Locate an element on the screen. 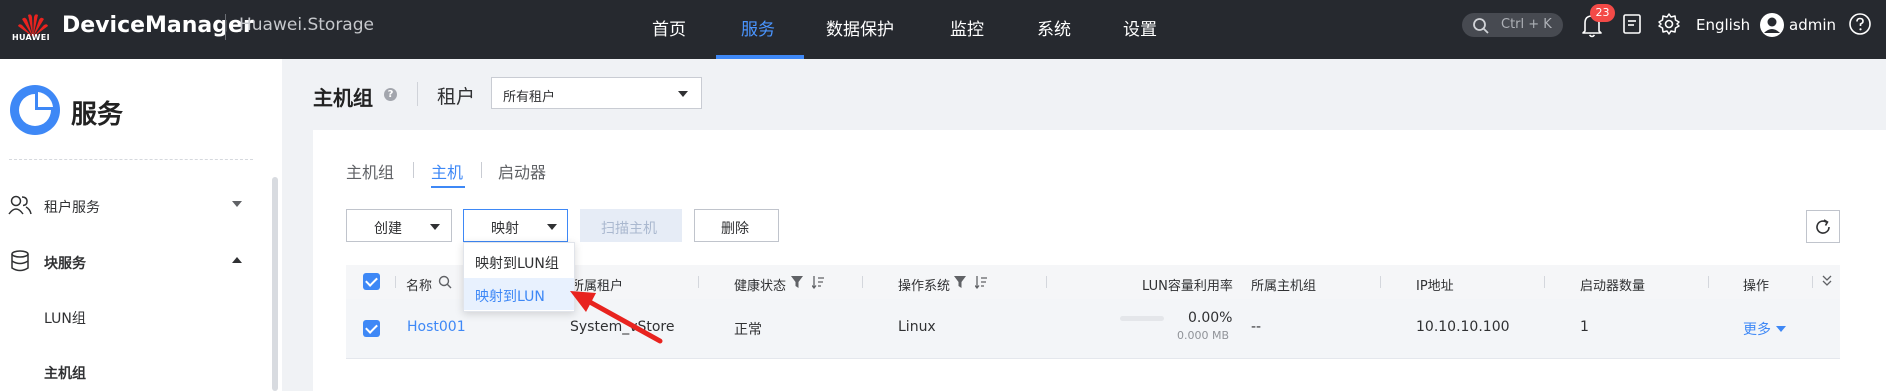 The image size is (1886, 391). ip-address-cell: 10.10.10.100 is located at coordinates (1463, 327).